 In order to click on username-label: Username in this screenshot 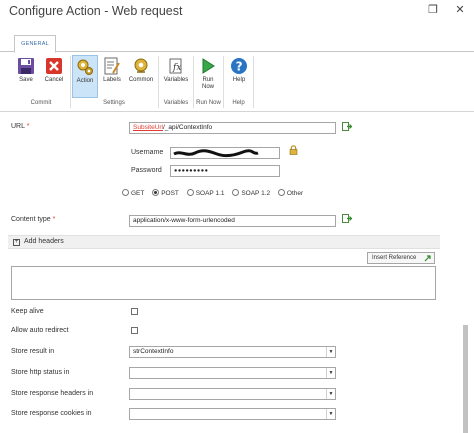, I will do `click(147, 152)`.